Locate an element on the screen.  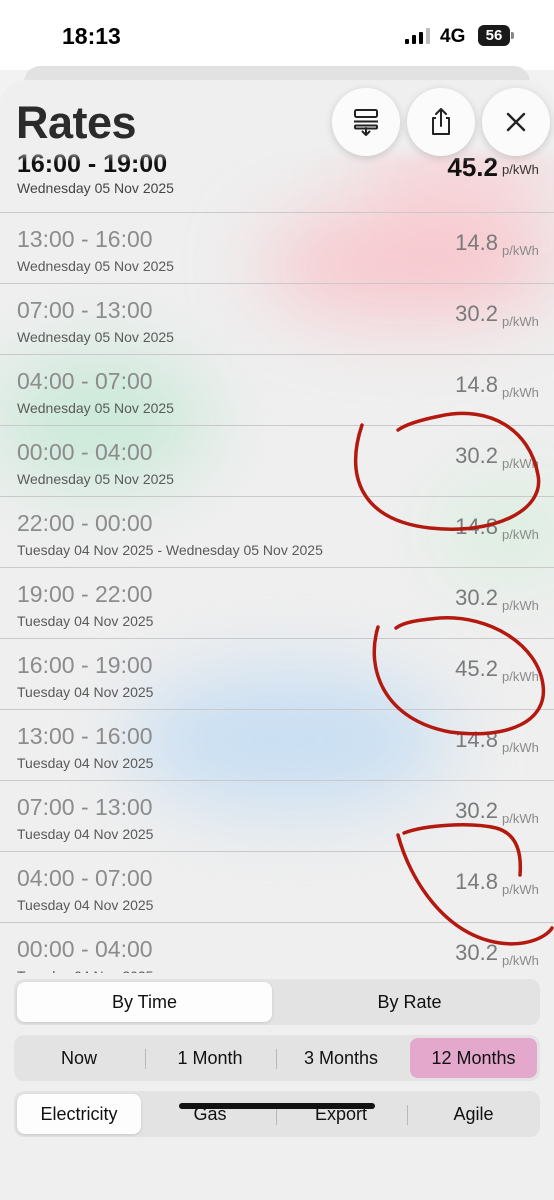
period-segmented-control: Now 1 Month 3 Months 12 Months is located at coordinates (277, 1058).